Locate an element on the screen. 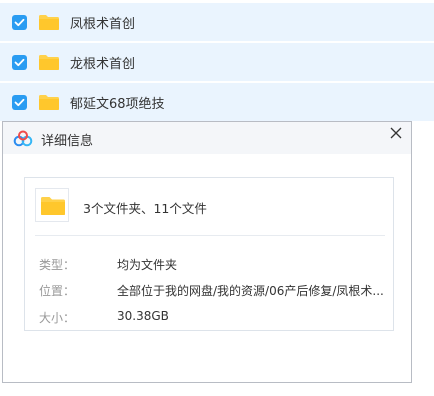 The height and width of the screenshot is (396, 434). dialog-header: 详细信息 is located at coordinates (207, 138).